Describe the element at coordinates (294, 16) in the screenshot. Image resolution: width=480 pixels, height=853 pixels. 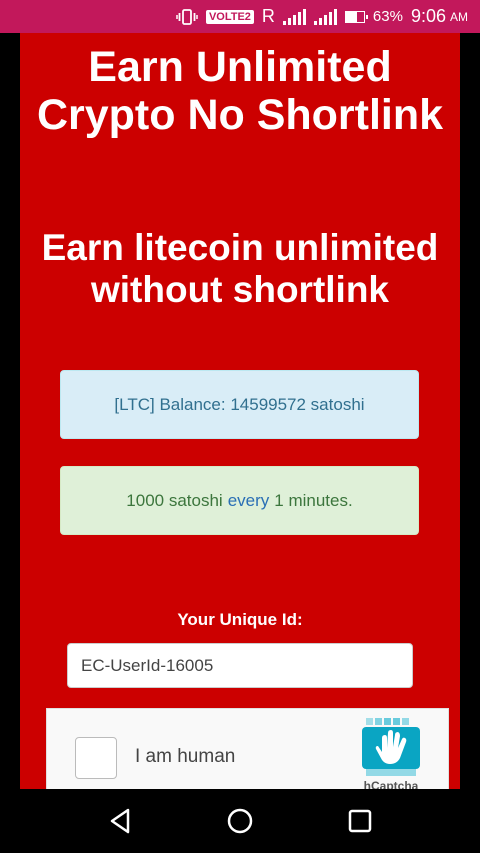
I see `signal-icon` at that location.